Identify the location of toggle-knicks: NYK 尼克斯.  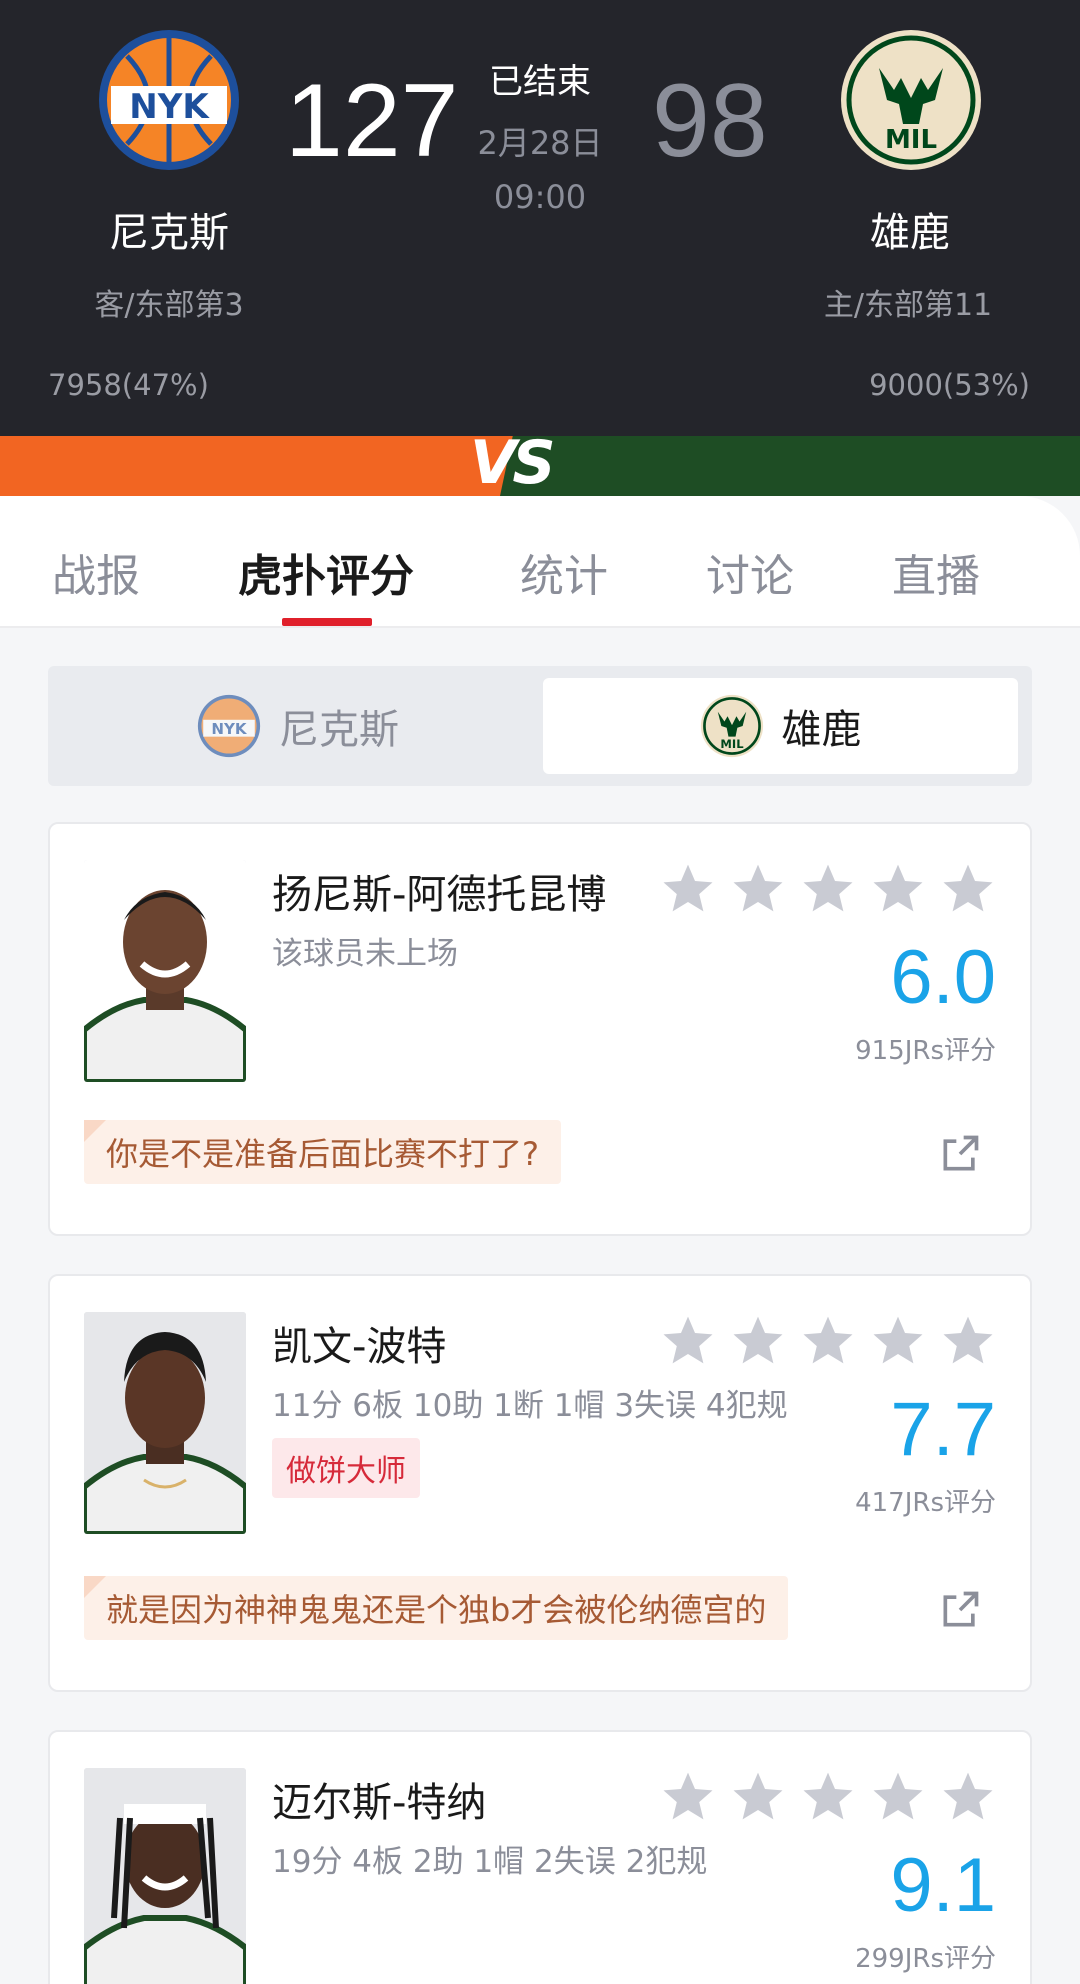
(298, 726).